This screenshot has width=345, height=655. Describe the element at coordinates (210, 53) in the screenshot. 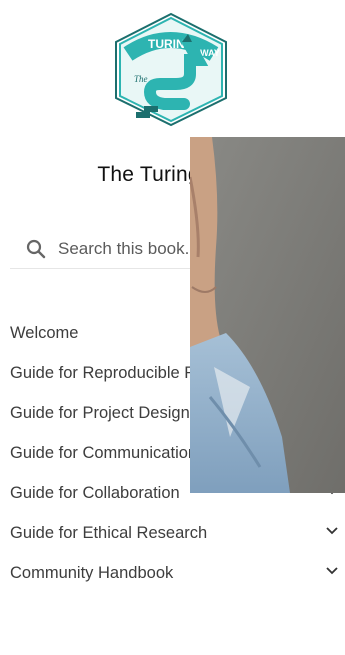

I see `logo-text-way: WAY` at that location.